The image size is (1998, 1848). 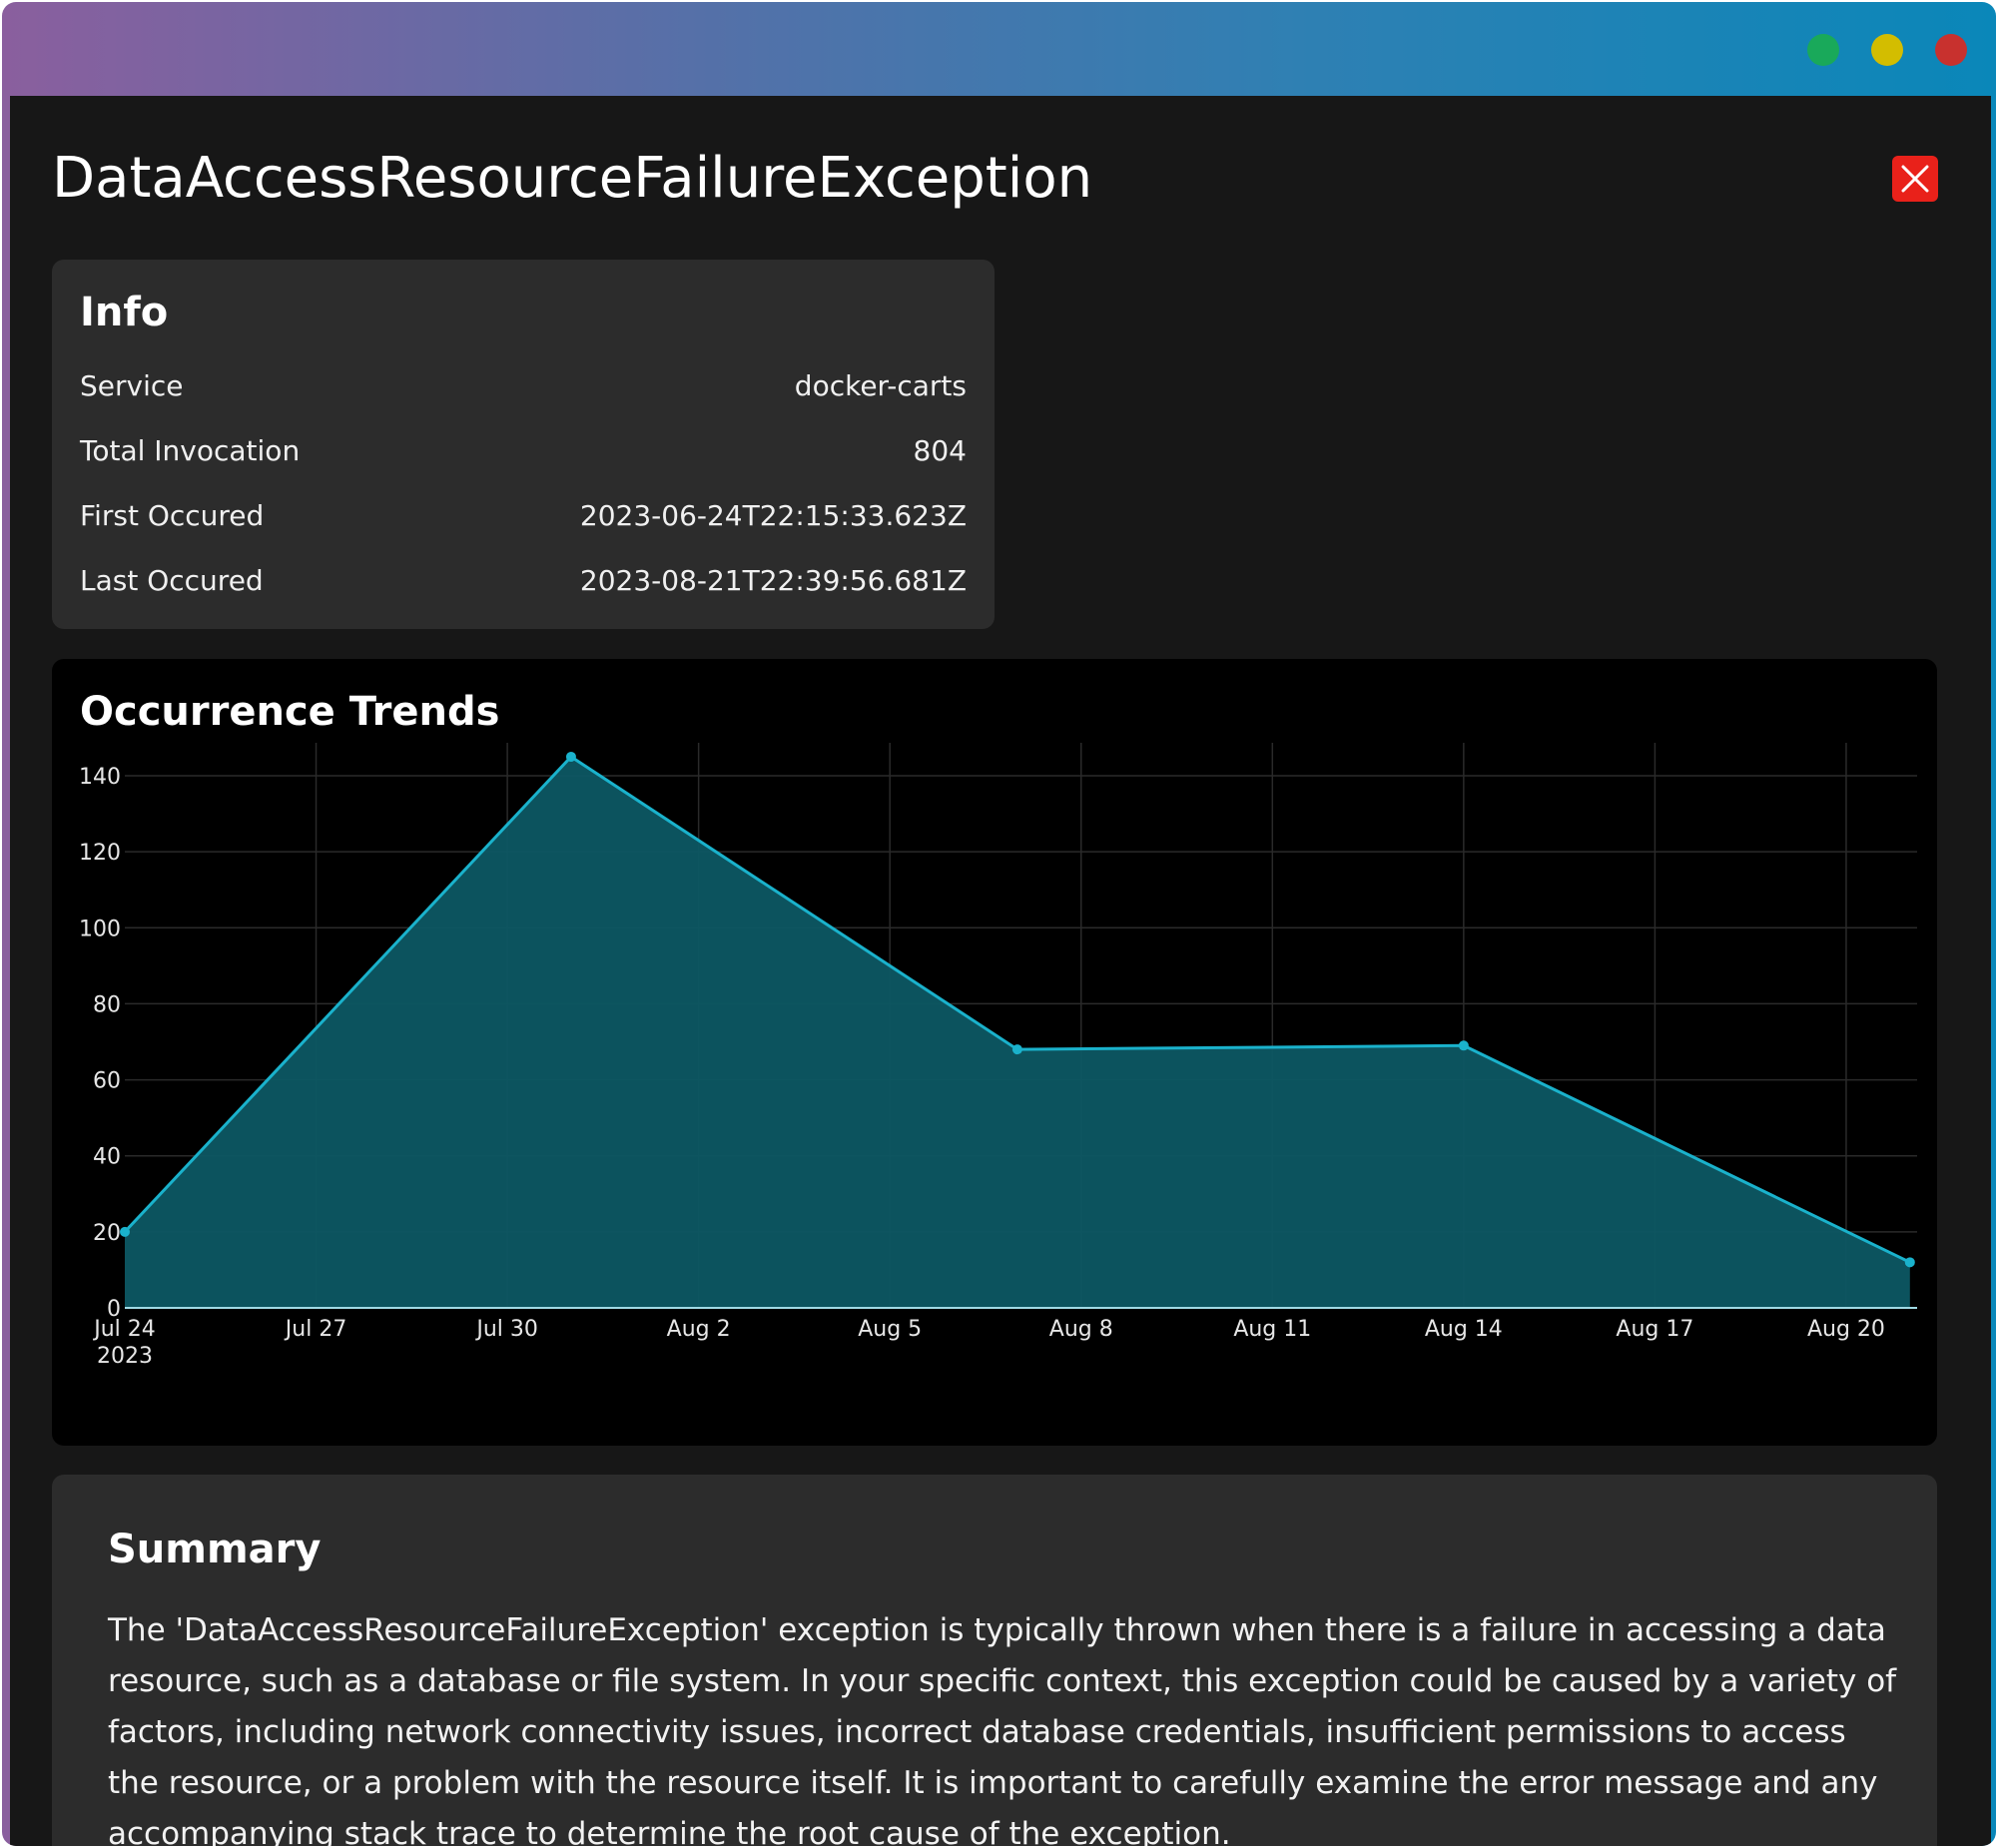 What do you see at coordinates (190, 450) in the screenshot?
I see `info-label: Total Invocation` at bounding box center [190, 450].